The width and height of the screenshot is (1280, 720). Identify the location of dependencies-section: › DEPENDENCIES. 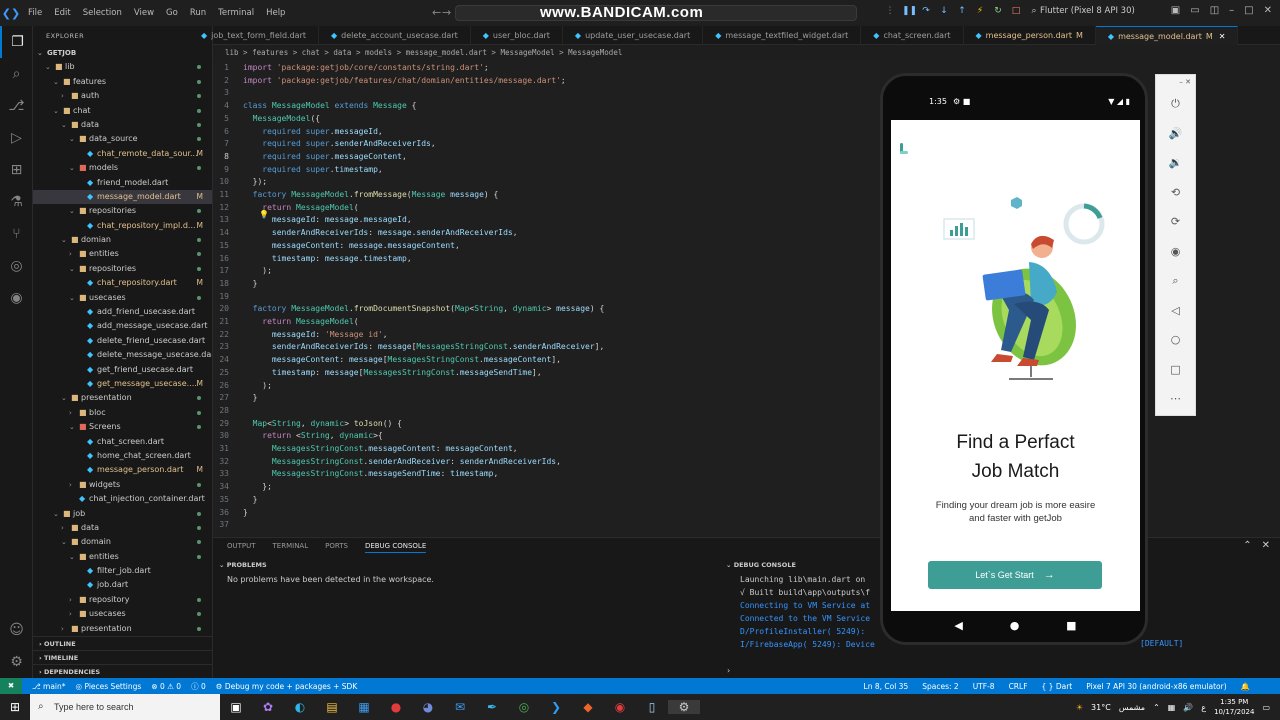
(122, 671).